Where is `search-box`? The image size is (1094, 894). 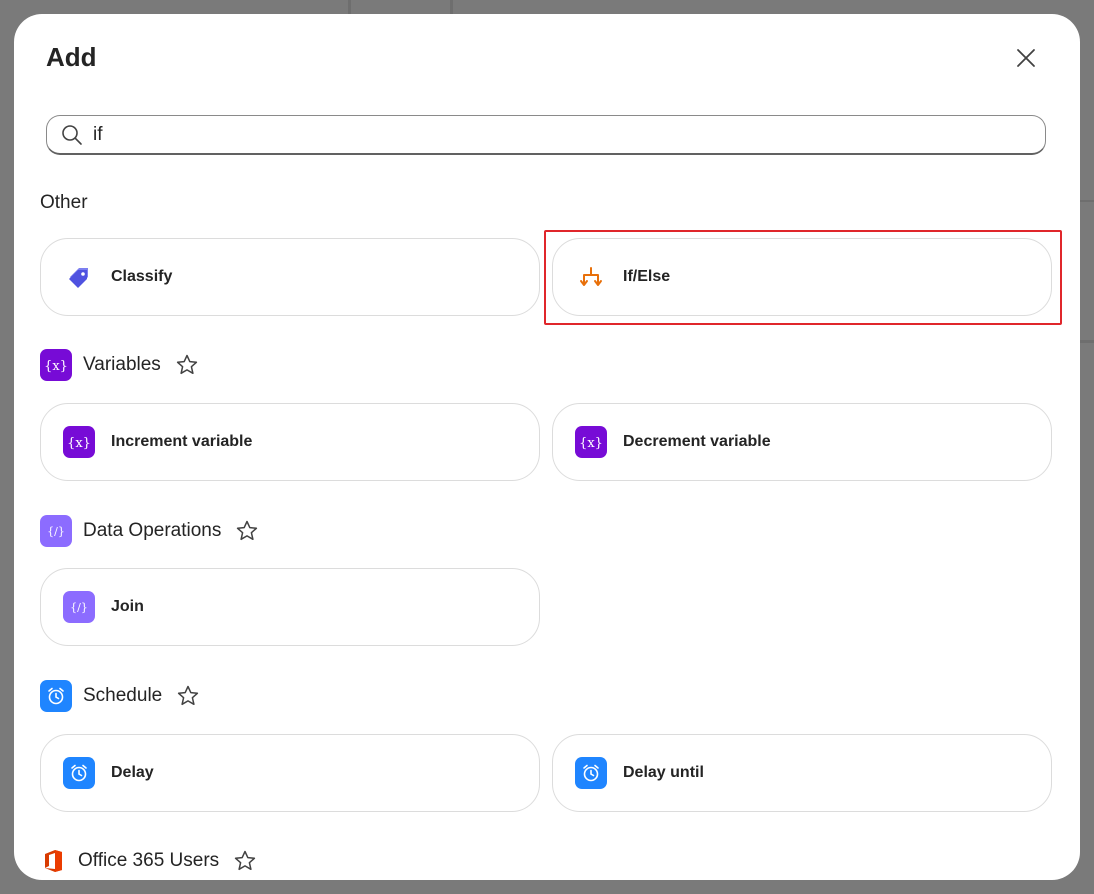 search-box is located at coordinates (546, 135).